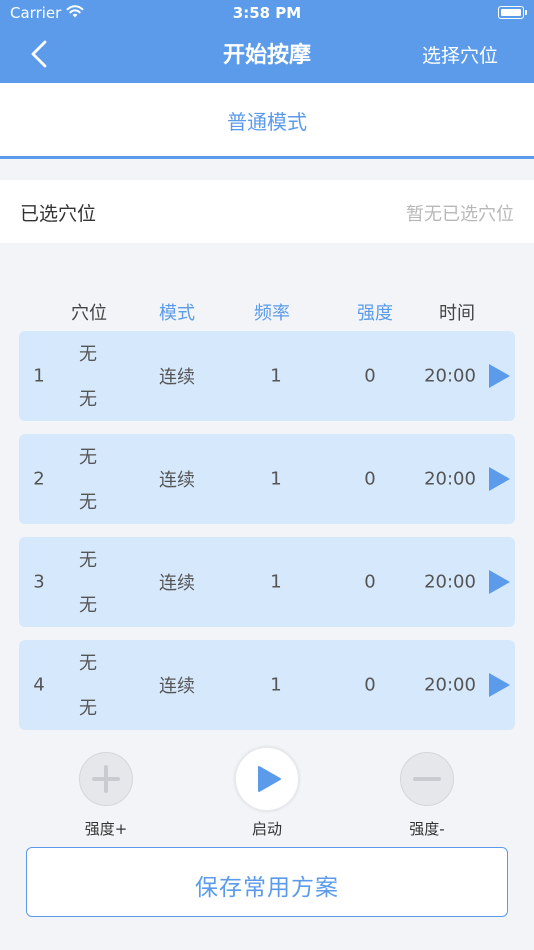  I want to click on status-bar: Carrier 3:58 PM, so click(267, 14).